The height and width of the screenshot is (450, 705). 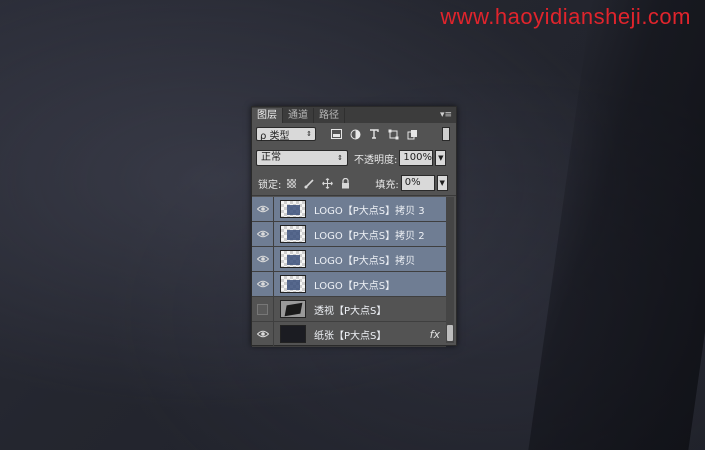 I want to click on layer-row: LOGO【P大点S】拷贝 3, so click(x=349, y=209).